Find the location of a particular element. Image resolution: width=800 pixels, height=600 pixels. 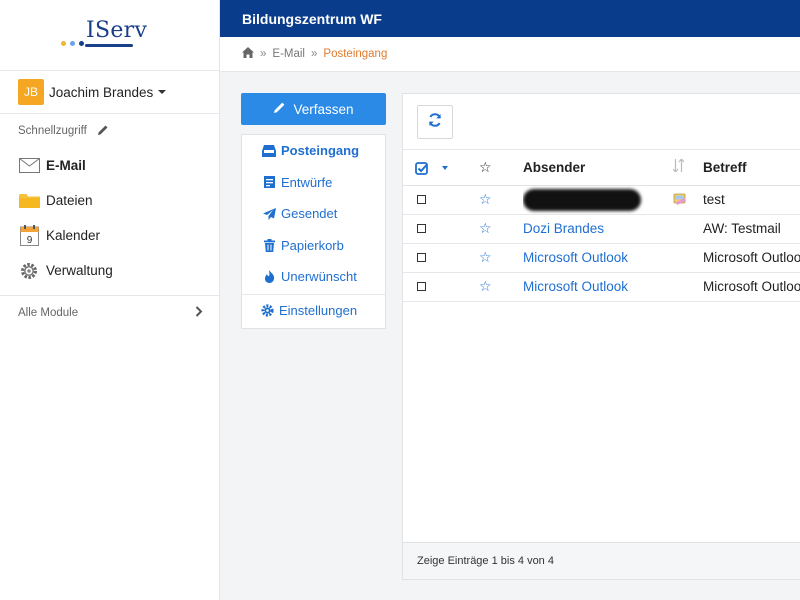

calendar-icon: 9 is located at coordinates (29, 235).